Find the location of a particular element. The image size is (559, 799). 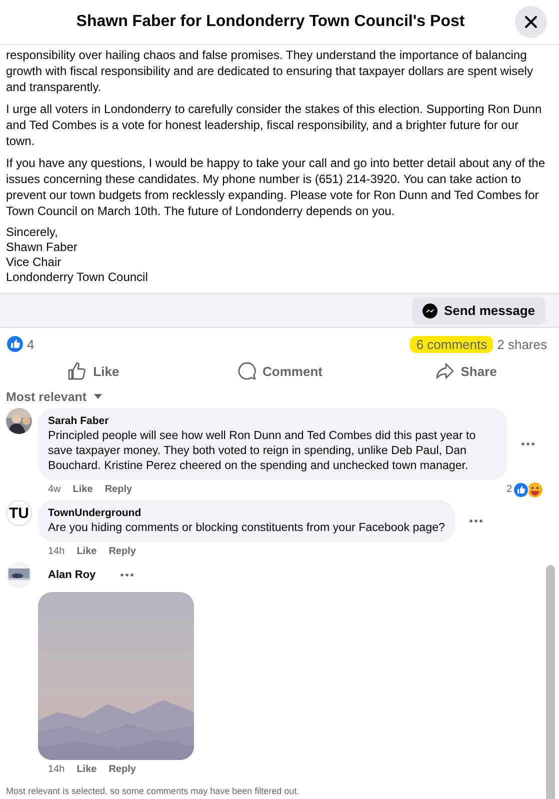

thumbs-up-icon is located at coordinates (77, 371).